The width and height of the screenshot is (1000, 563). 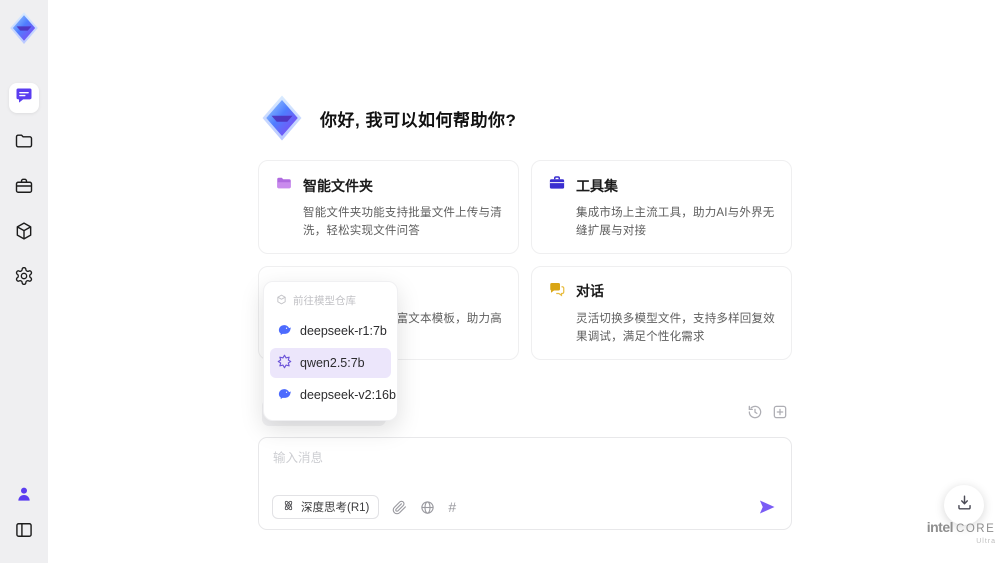 What do you see at coordinates (282, 118) in the screenshot?
I see `greeting-logo-icon` at bounding box center [282, 118].